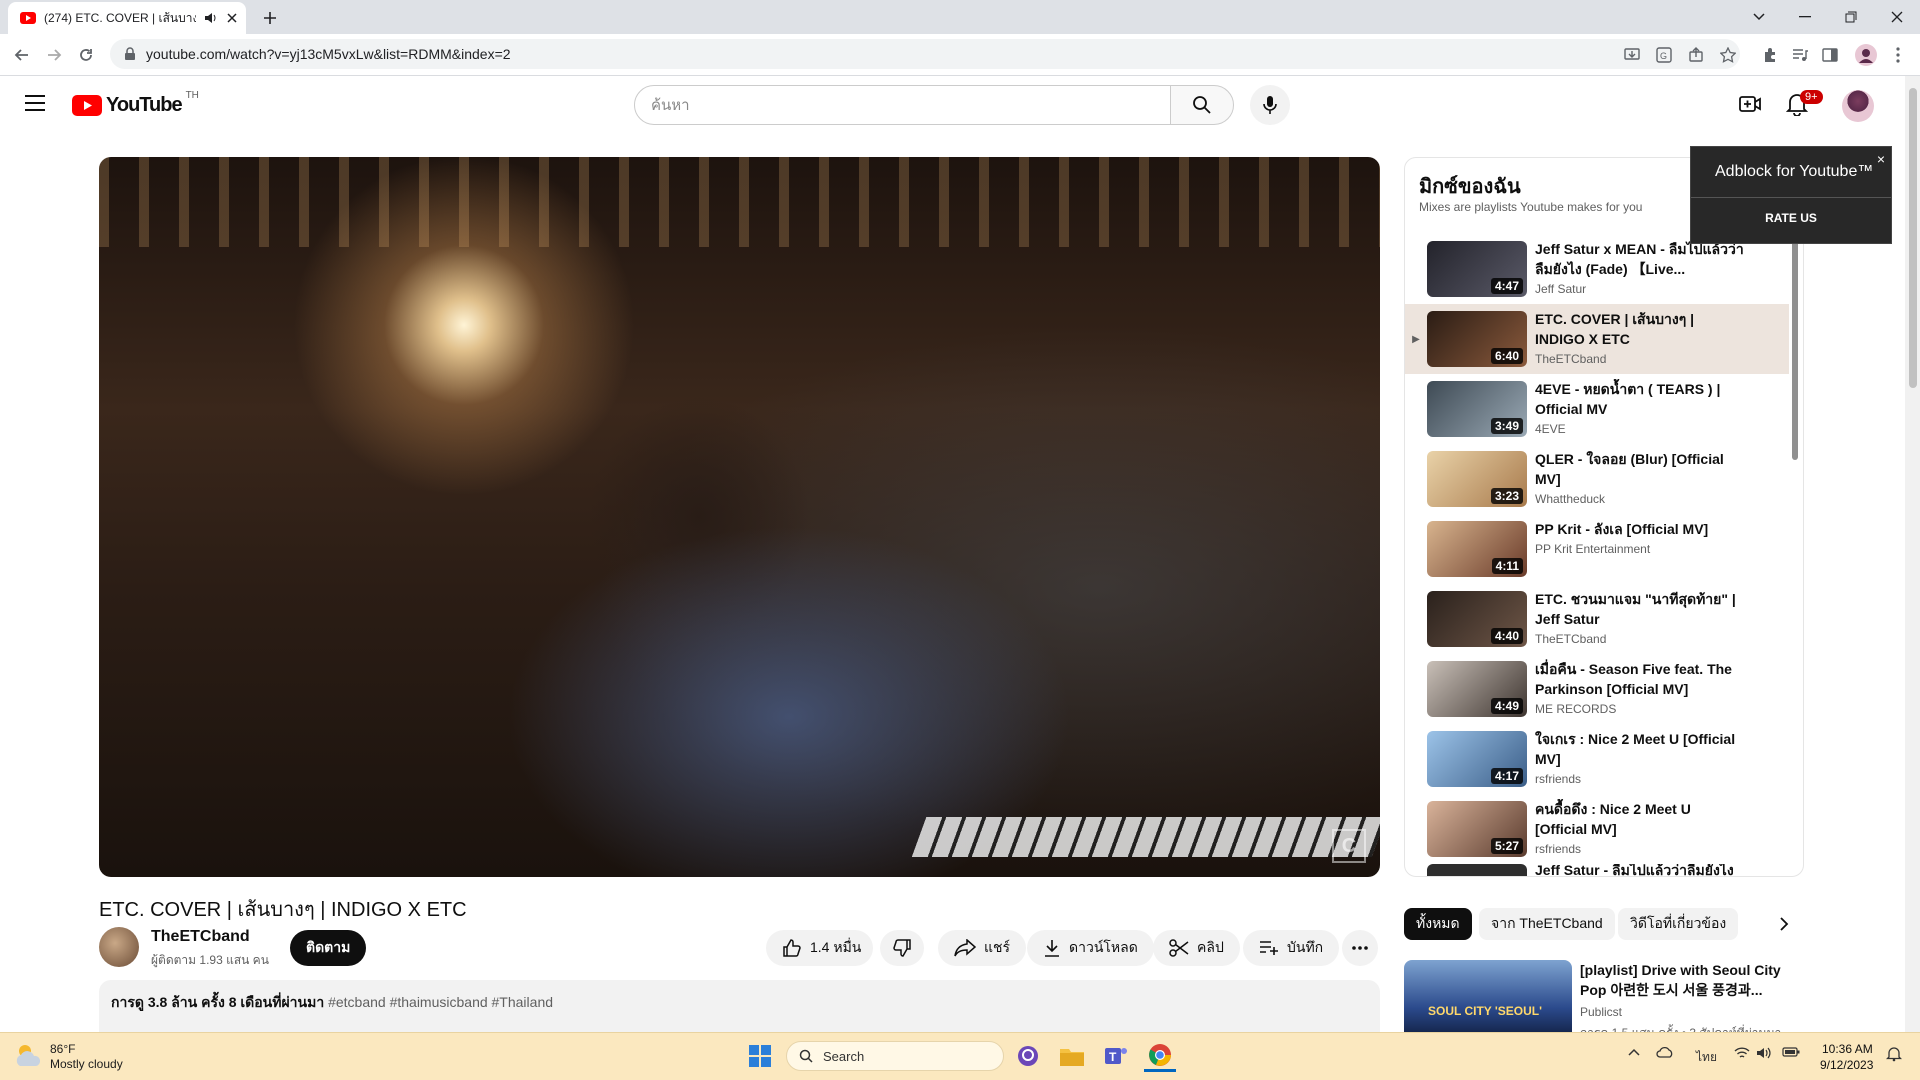 The height and width of the screenshot is (1080, 1920). Describe the element at coordinates (1858, 106) in the screenshot. I see `account-avatar` at that location.